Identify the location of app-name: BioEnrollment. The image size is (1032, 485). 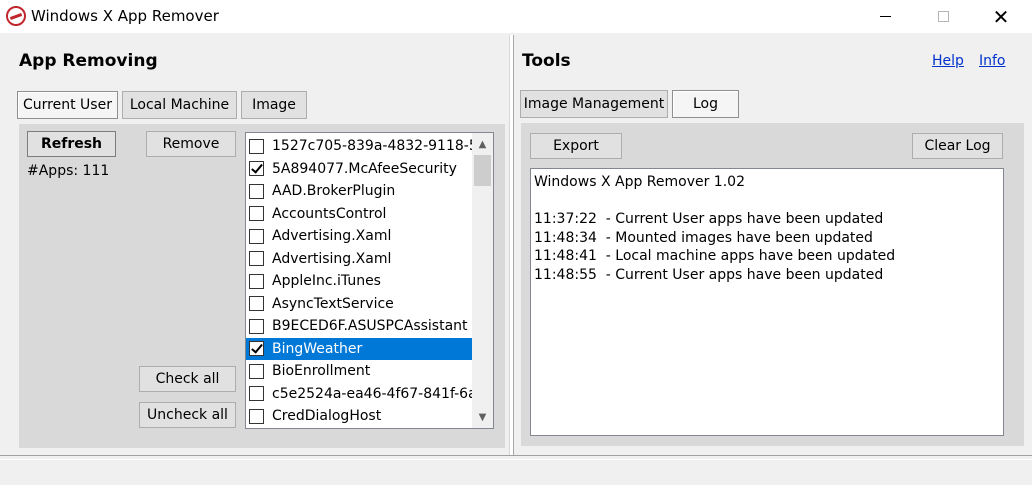
(321, 371).